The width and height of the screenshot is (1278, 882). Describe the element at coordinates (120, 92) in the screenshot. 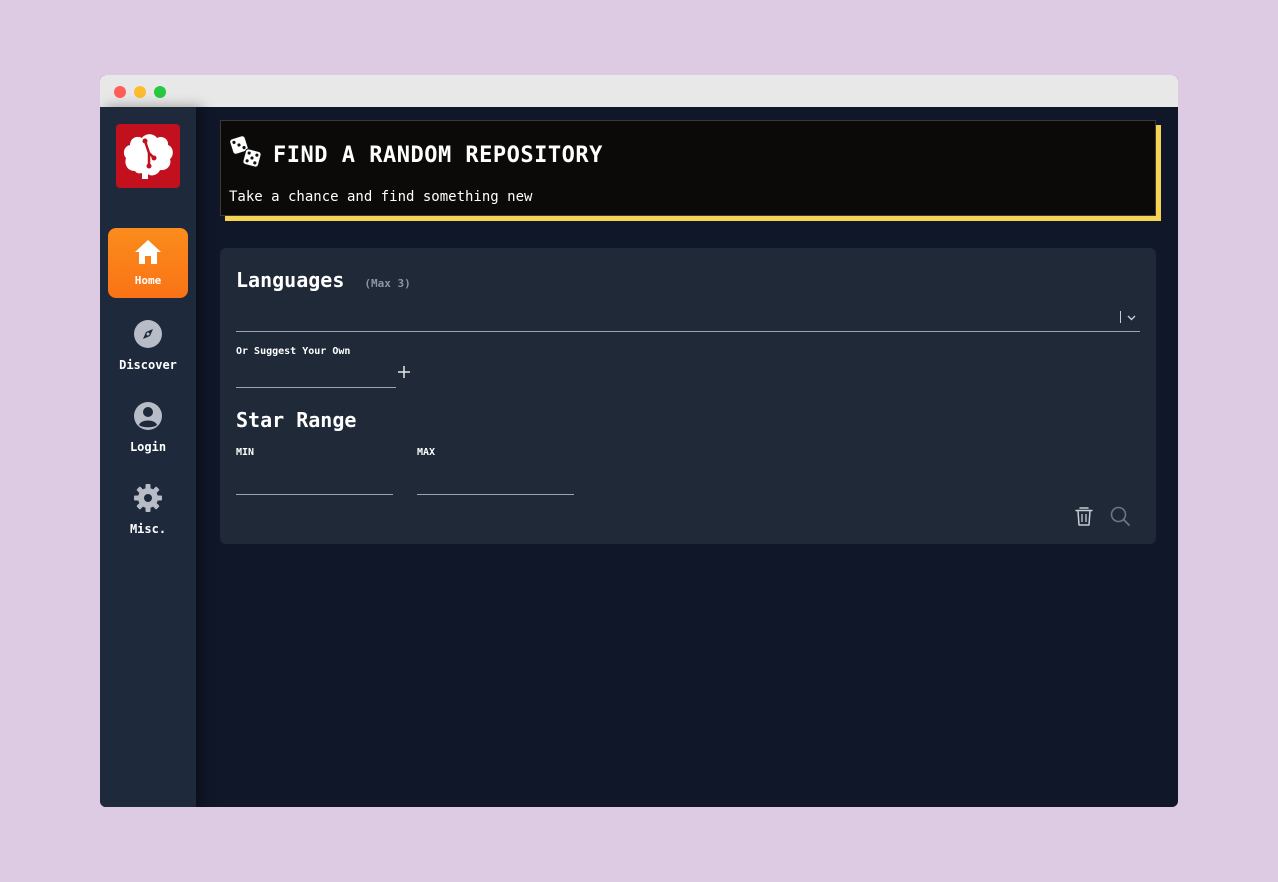

I see `close-window-button` at that location.